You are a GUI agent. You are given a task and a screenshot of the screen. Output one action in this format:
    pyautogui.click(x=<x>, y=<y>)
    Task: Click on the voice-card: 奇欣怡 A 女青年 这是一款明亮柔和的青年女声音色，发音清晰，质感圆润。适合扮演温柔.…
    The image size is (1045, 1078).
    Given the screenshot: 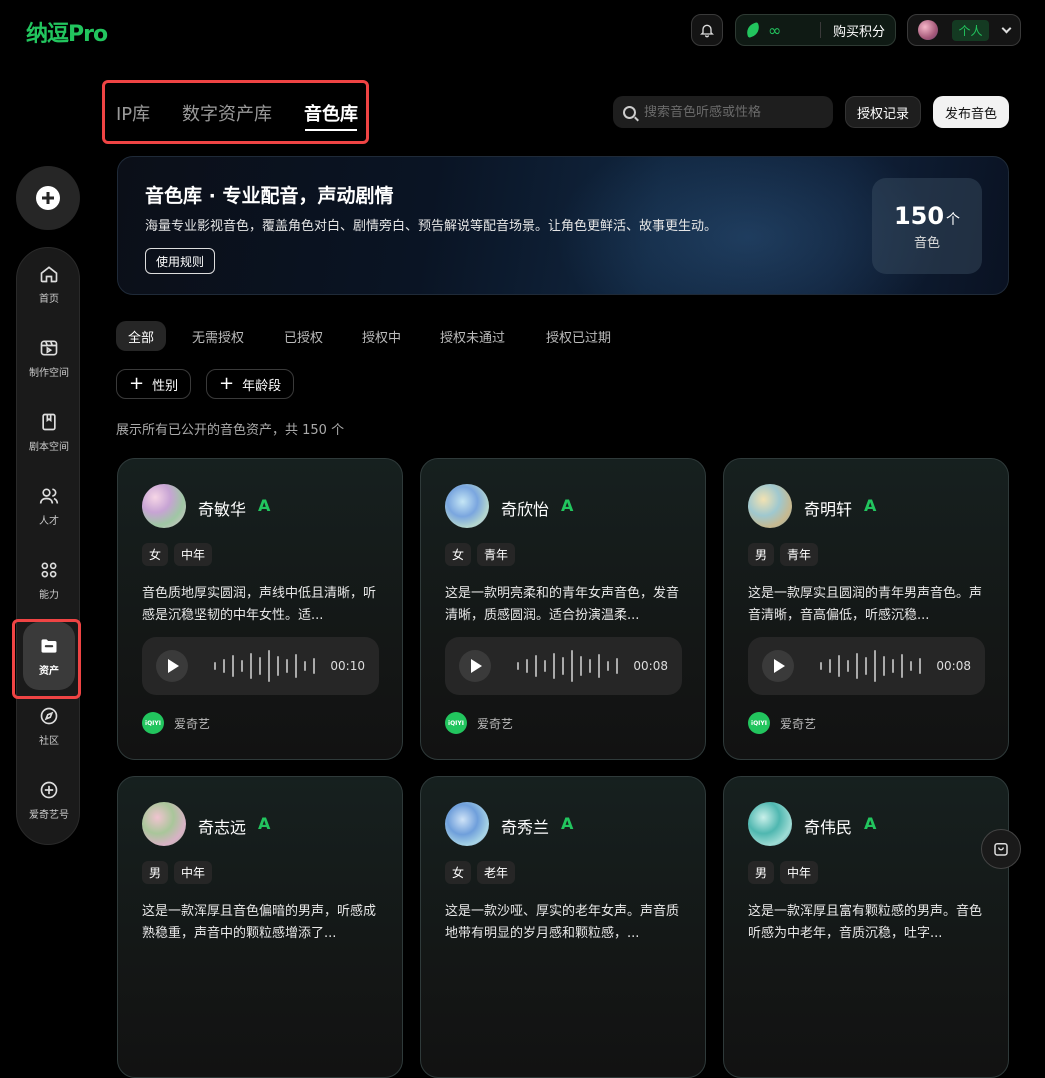 What is the action you would take?
    pyautogui.click(x=563, y=609)
    